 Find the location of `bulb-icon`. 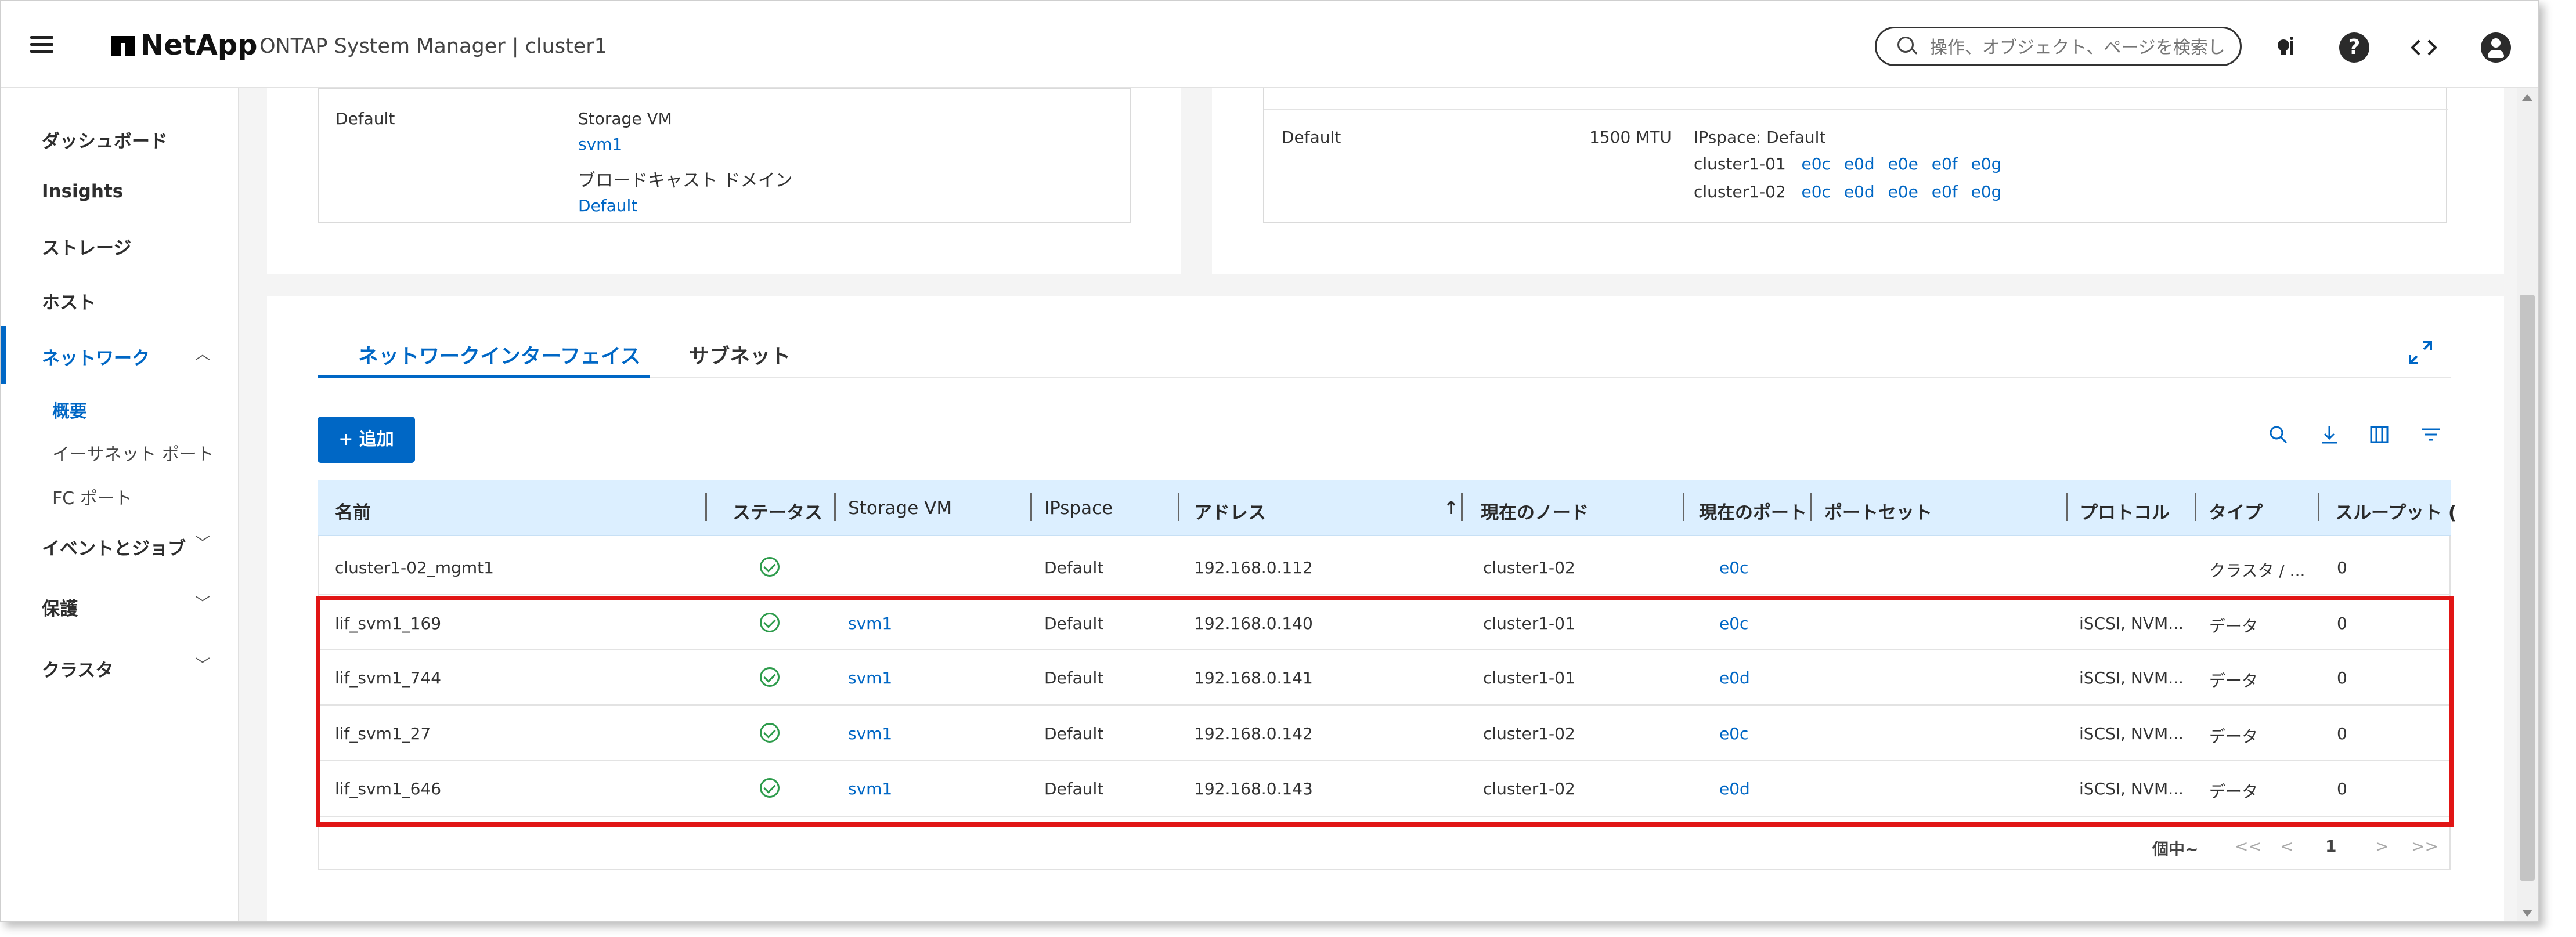

bulb-icon is located at coordinates (2287, 47).